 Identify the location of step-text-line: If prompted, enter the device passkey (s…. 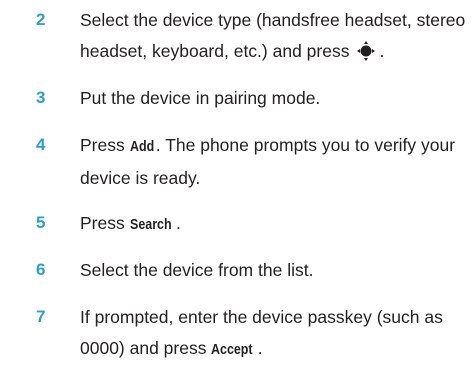
(276, 317).